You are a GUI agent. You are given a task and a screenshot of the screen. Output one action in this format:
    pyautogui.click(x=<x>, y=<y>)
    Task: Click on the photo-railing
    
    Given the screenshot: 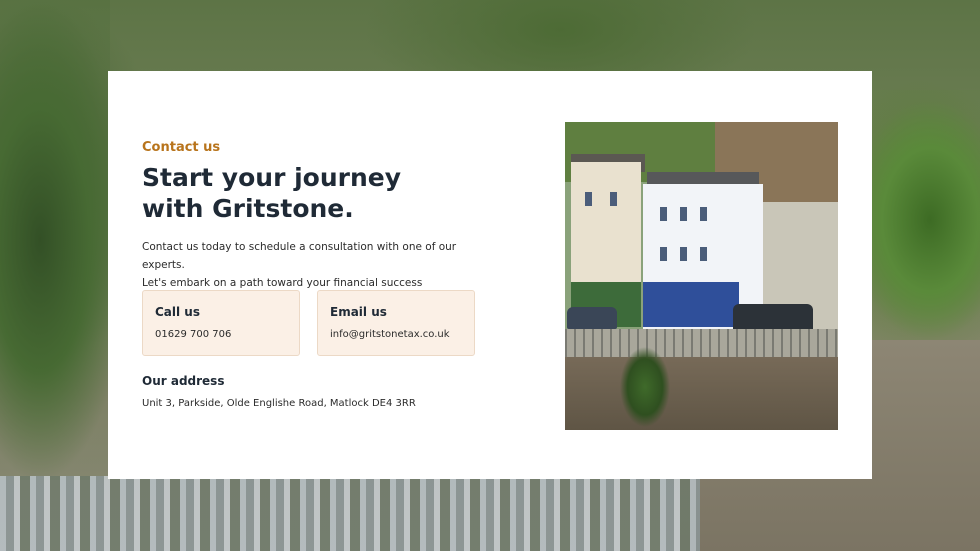 What is the action you would take?
    pyautogui.click(x=701, y=343)
    